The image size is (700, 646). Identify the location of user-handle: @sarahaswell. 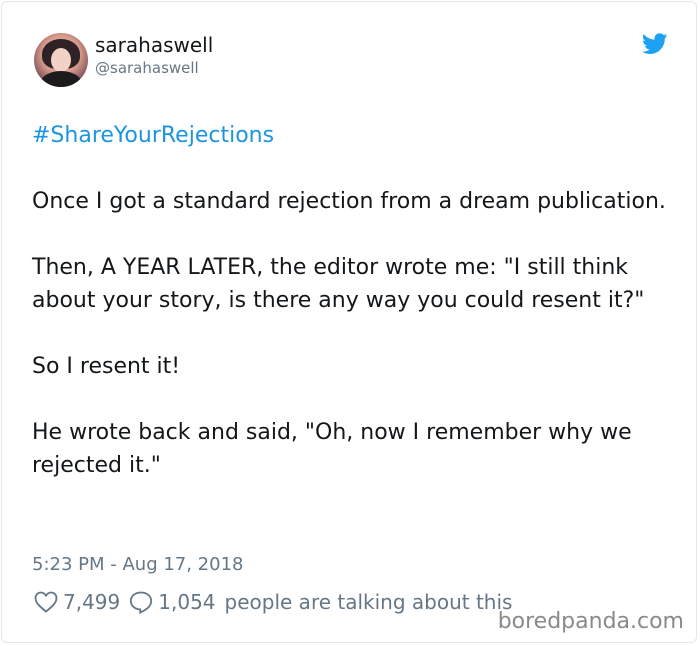
(147, 68).